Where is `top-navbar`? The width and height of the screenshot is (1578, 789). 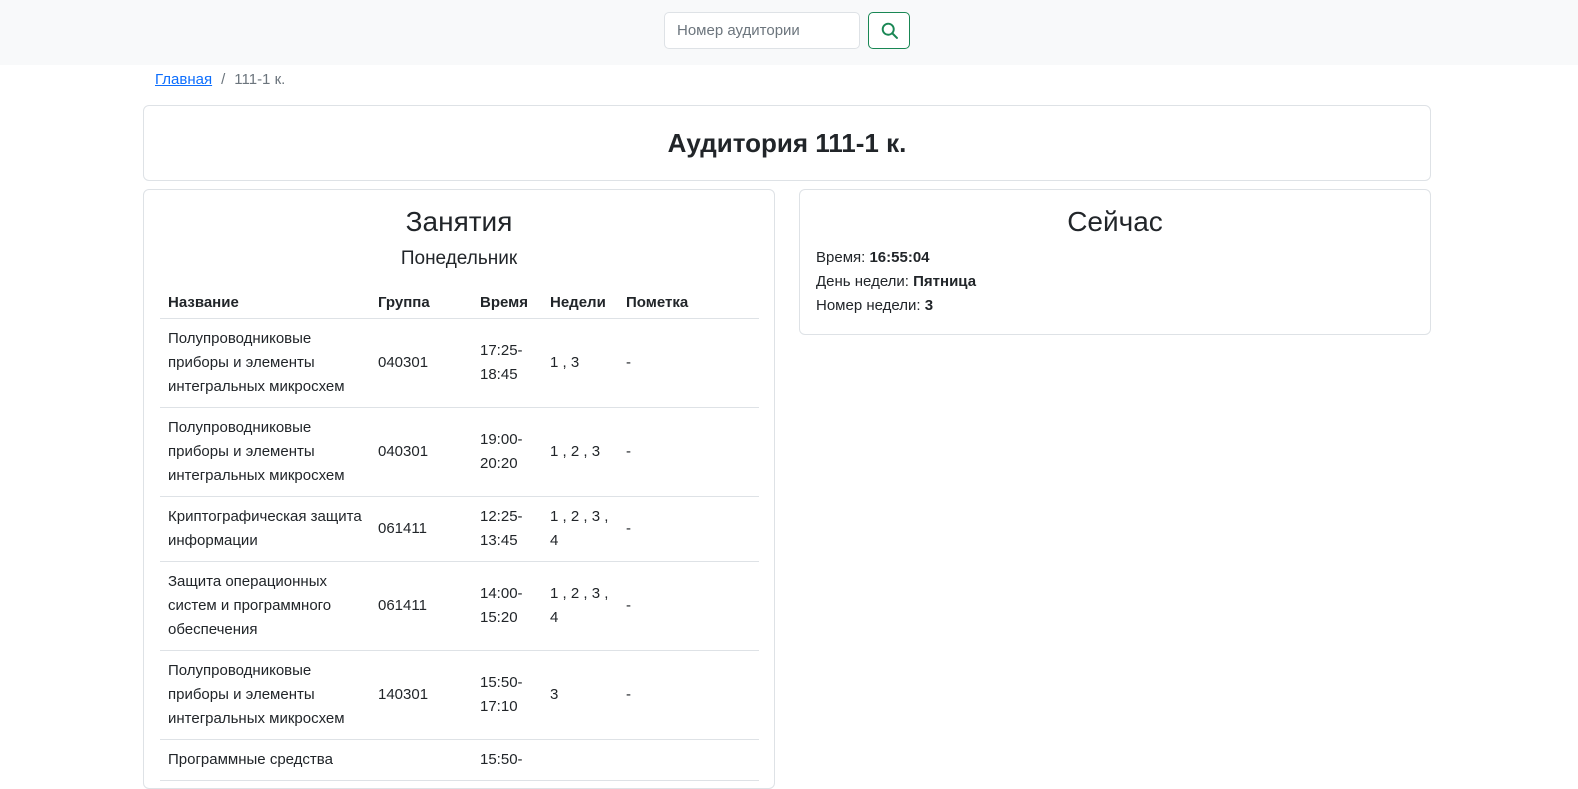
top-navbar is located at coordinates (789, 32).